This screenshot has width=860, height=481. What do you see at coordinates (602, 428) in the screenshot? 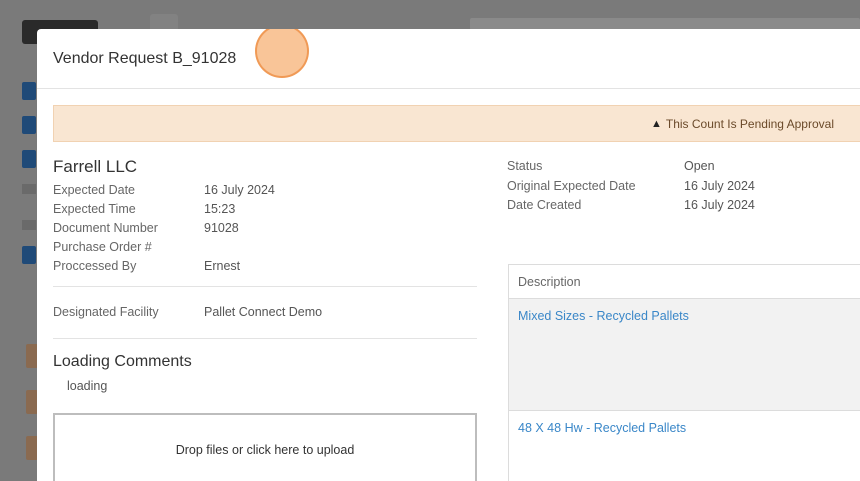
I see `item-link: 48 X 48 Hw - Recycled Pallets` at bounding box center [602, 428].